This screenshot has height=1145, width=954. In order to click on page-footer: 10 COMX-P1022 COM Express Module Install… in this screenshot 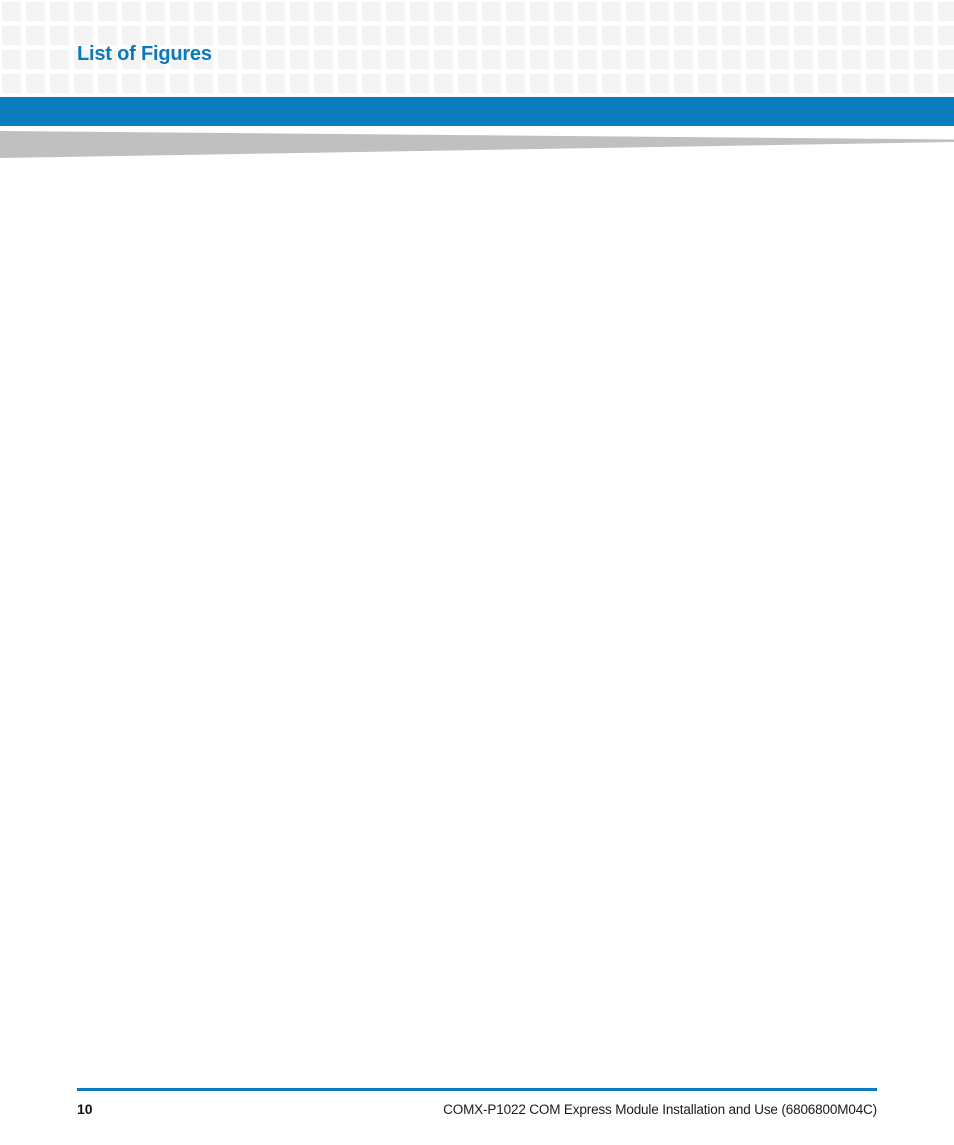, I will do `click(477, 1112)`.